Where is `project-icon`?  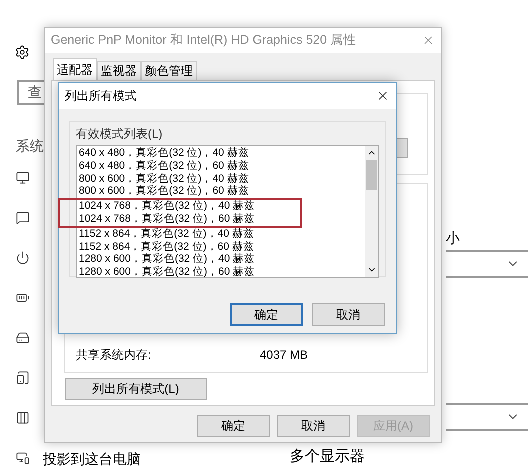
project-icon is located at coordinates (23, 458).